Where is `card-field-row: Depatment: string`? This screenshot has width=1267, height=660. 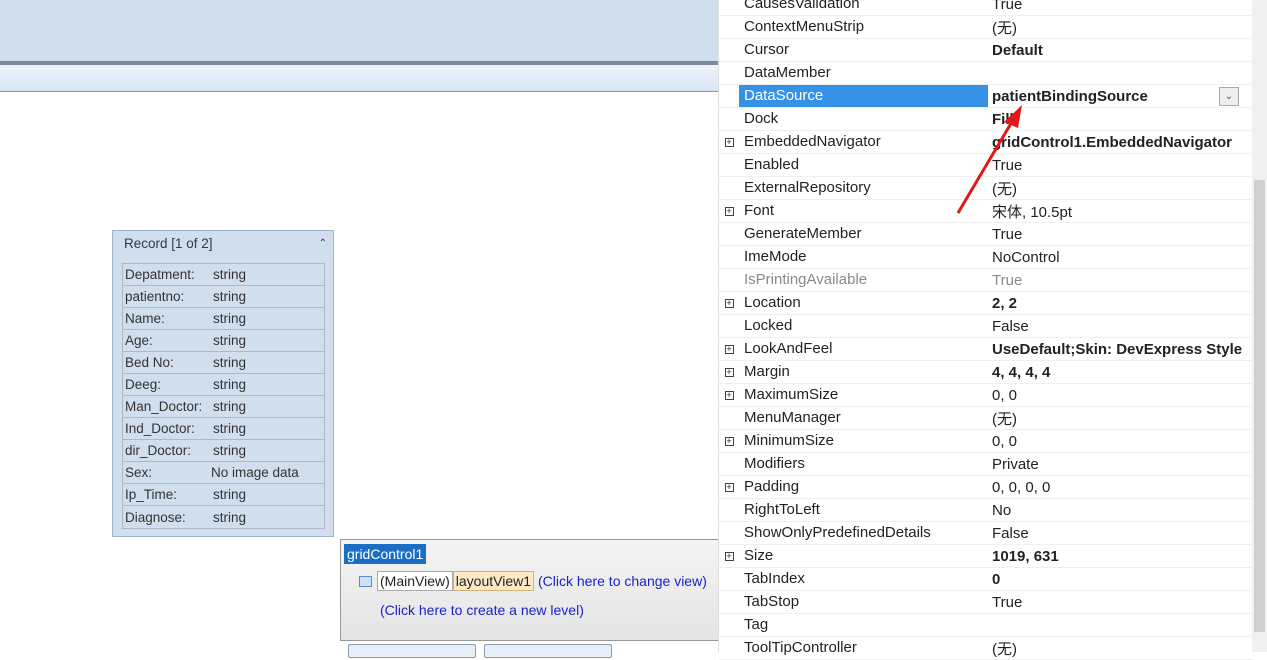 card-field-row: Depatment: string is located at coordinates (223, 275).